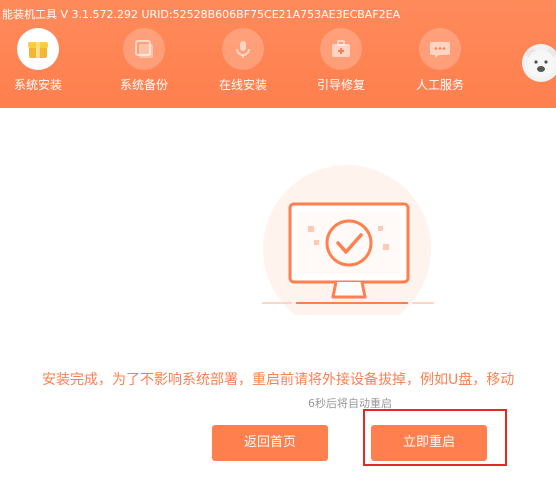 This screenshot has height=483, width=556. I want to click on chat-service-icon, so click(440, 49).